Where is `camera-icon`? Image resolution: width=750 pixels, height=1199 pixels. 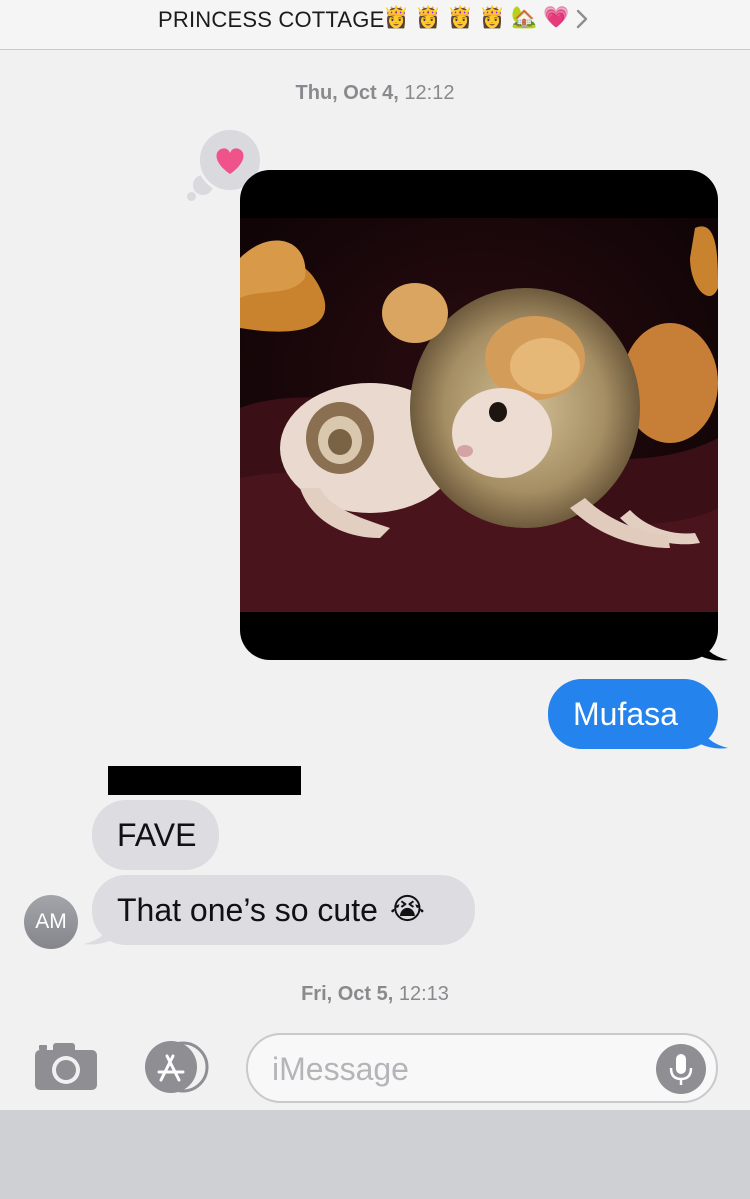
camera-icon is located at coordinates (66, 1066).